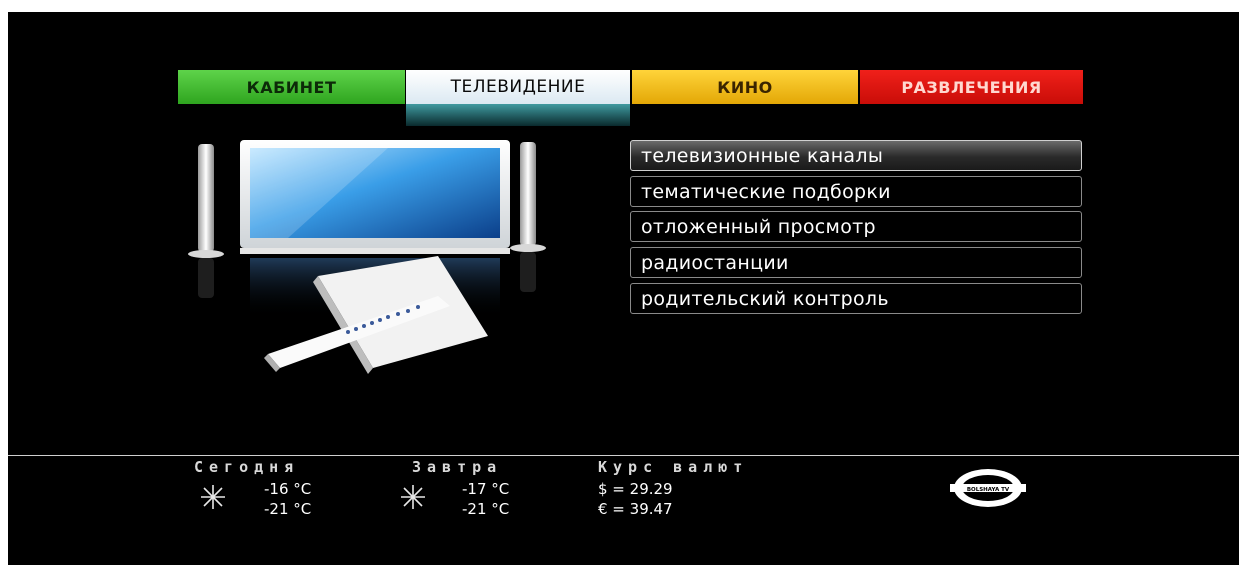 This screenshot has height=565, width=1239. Describe the element at coordinates (673, 467) in the screenshot. I see `currency-label: Курс валют` at that location.